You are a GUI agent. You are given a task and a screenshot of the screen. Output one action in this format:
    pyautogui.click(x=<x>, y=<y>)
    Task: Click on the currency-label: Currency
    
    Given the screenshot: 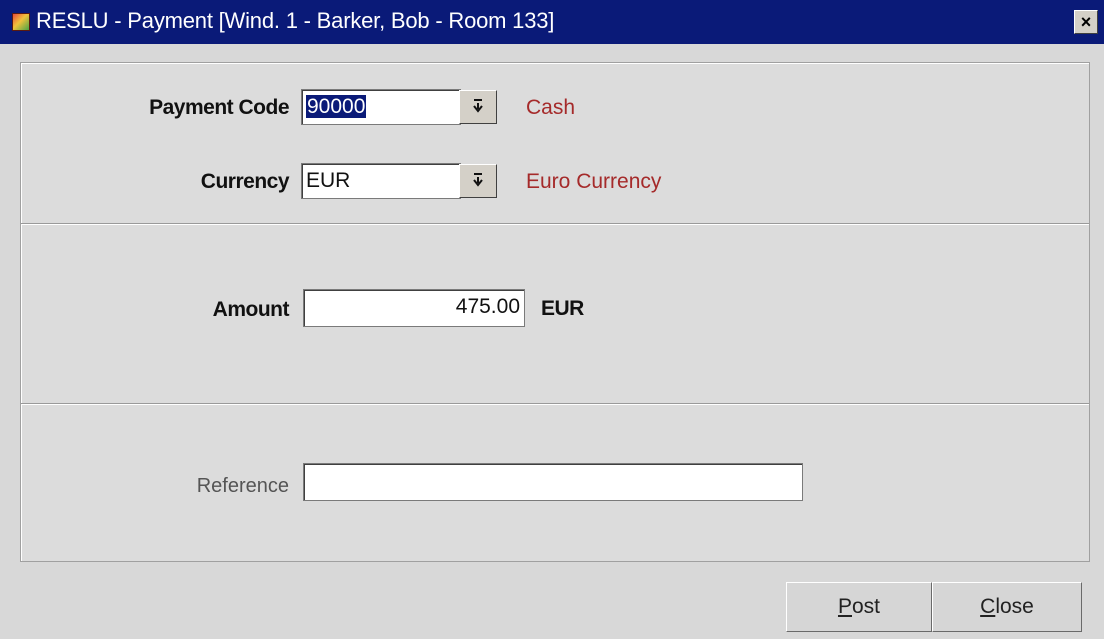 What is the action you would take?
    pyautogui.click(x=245, y=181)
    